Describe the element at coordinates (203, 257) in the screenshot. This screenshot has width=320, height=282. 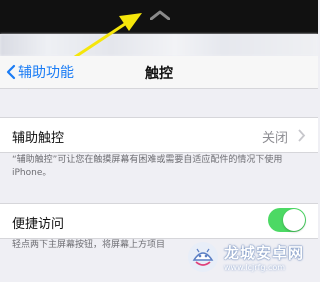
I see `android-logo-icon` at that location.